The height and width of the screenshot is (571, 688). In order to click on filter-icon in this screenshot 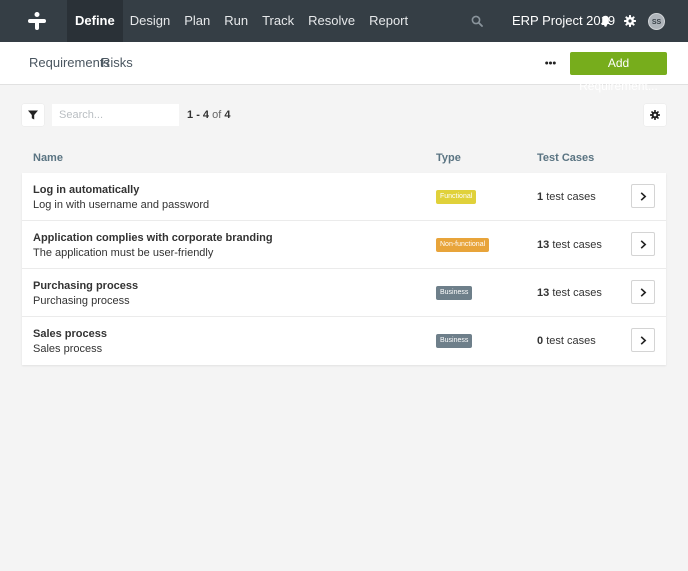, I will do `click(33, 115)`.